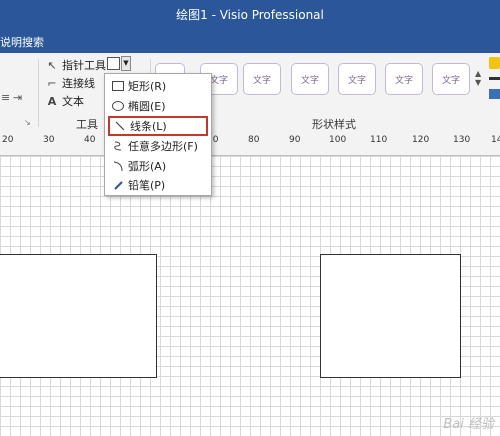 This screenshot has width=500, height=436. I want to click on rectangle-tool-button, so click(113, 63).